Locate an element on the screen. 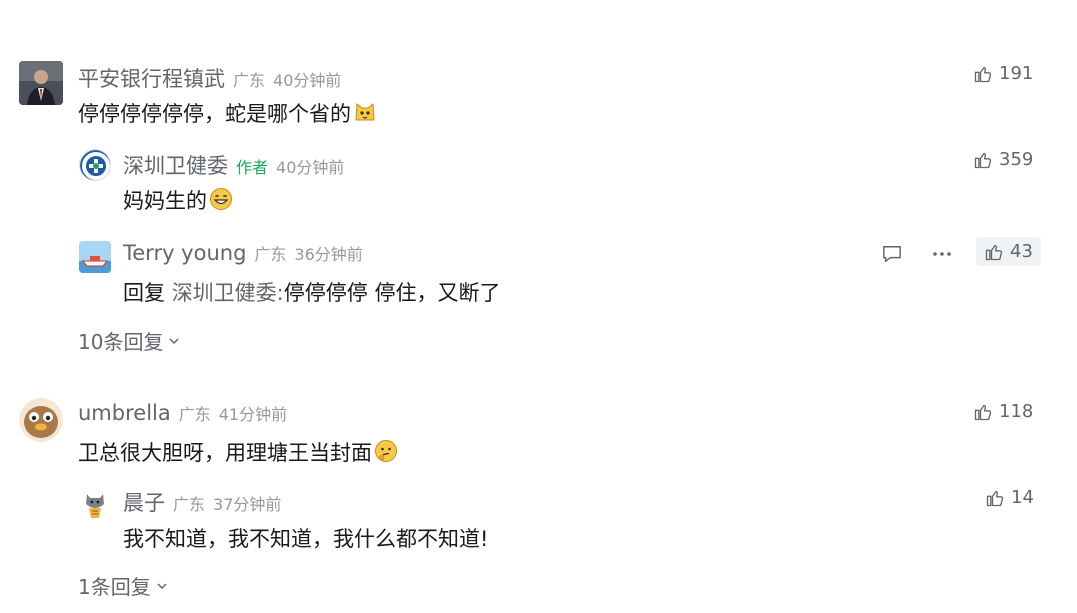  timestamp: 36分钟前 is located at coordinates (328, 254).